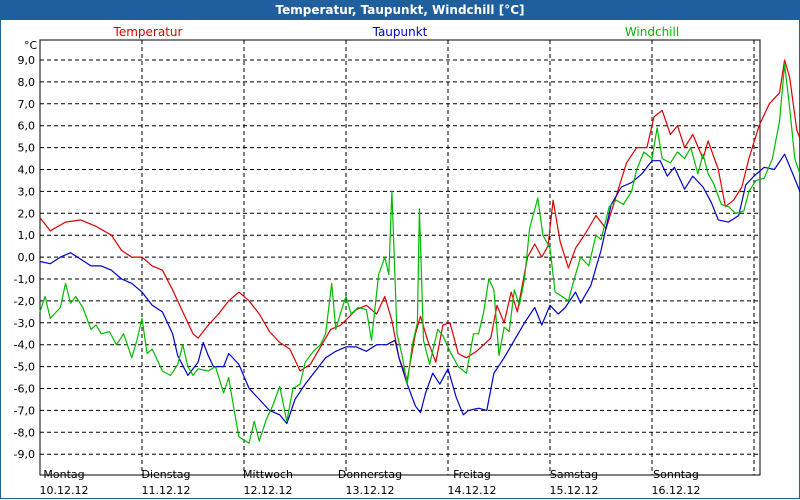  I want to click on y-tick-label: 4,0, so click(27, 170).